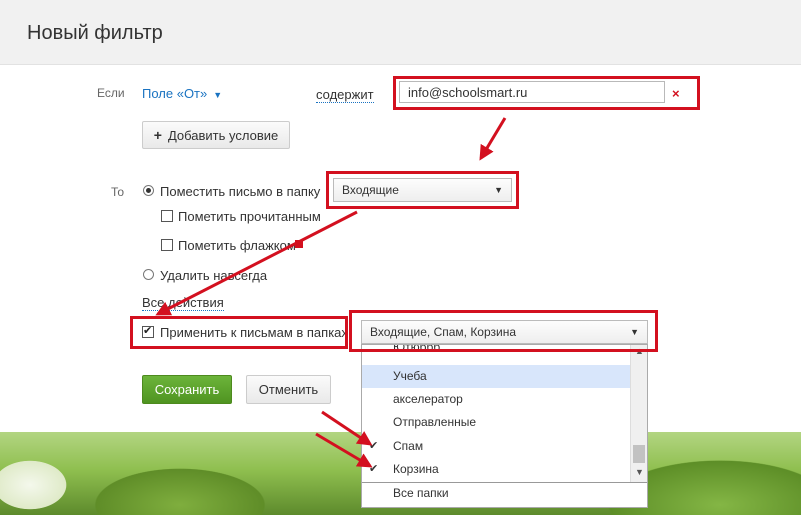  What do you see at coordinates (496, 446) in the screenshot?
I see `dropdown-item-spam: ✔ Спам` at bounding box center [496, 446].